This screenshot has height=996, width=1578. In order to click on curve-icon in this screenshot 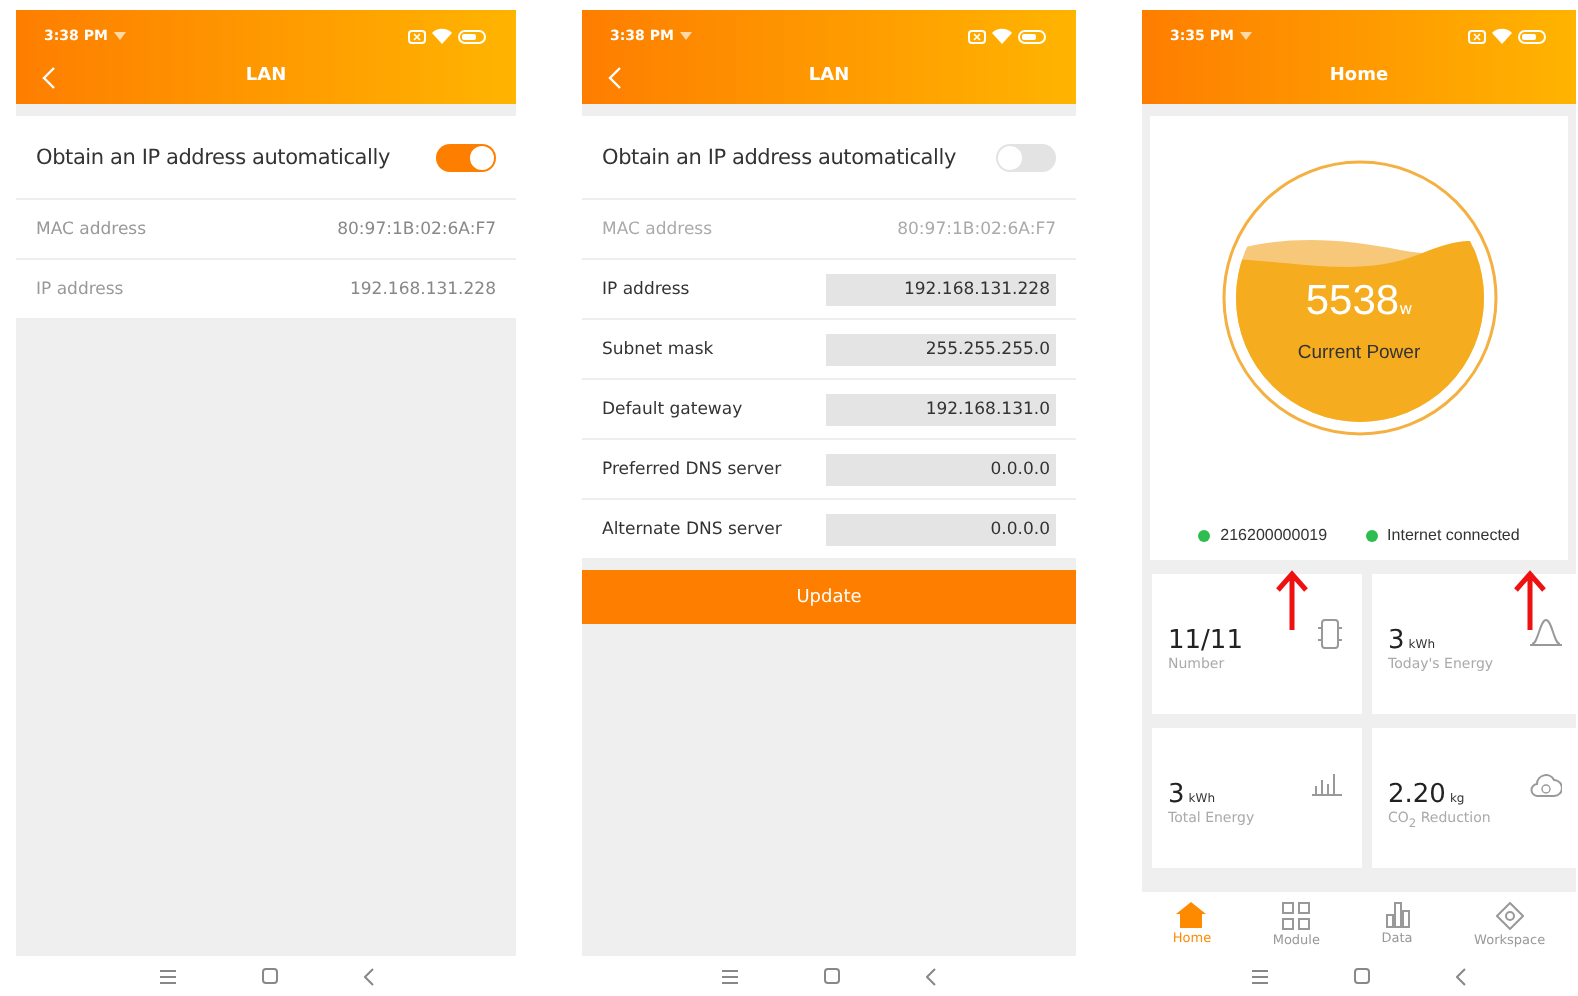, I will do `click(1546, 632)`.